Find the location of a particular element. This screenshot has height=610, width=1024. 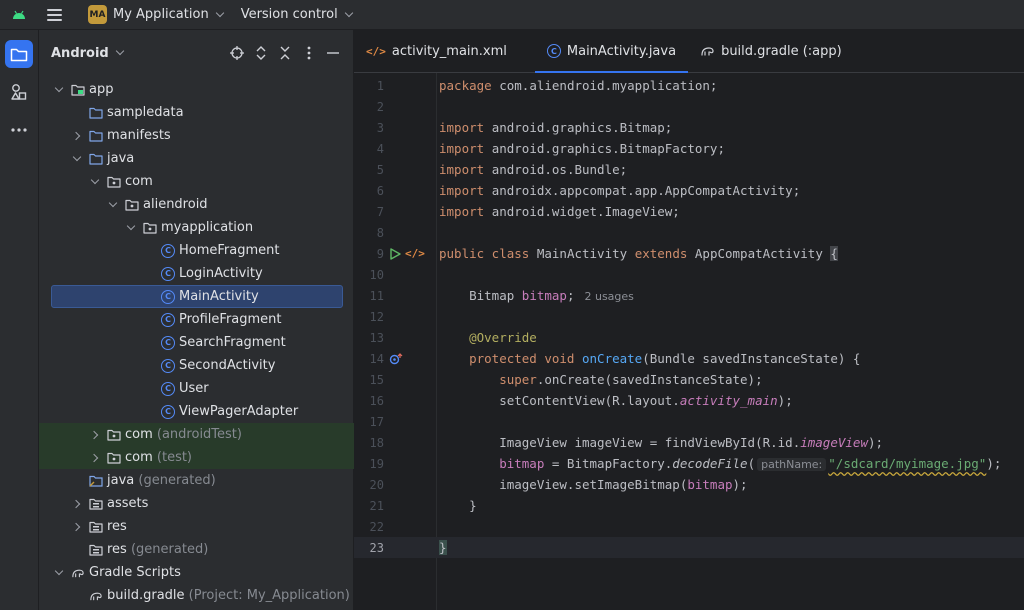

tree-item-myapplication: myapplication is located at coordinates (196, 227).